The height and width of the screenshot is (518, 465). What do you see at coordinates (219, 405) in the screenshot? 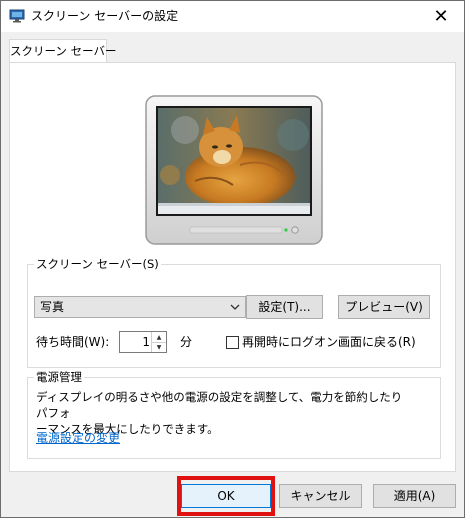
I see `power-description-line-1: ディスプレイの明るさや他の電源の設定を調整して、電力を節約したりパフォ` at bounding box center [219, 405].